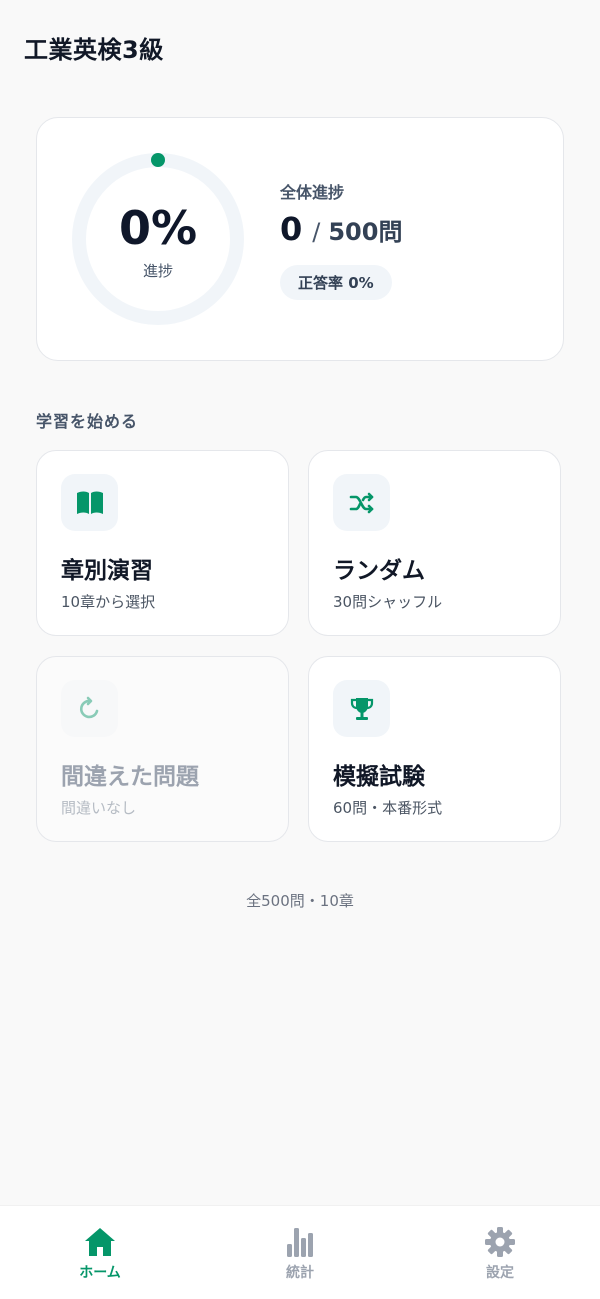 This screenshot has height=1299, width=600. Describe the element at coordinates (99, 808) in the screenshot. I see `mode-subtitle: 間違いなし` at that location.